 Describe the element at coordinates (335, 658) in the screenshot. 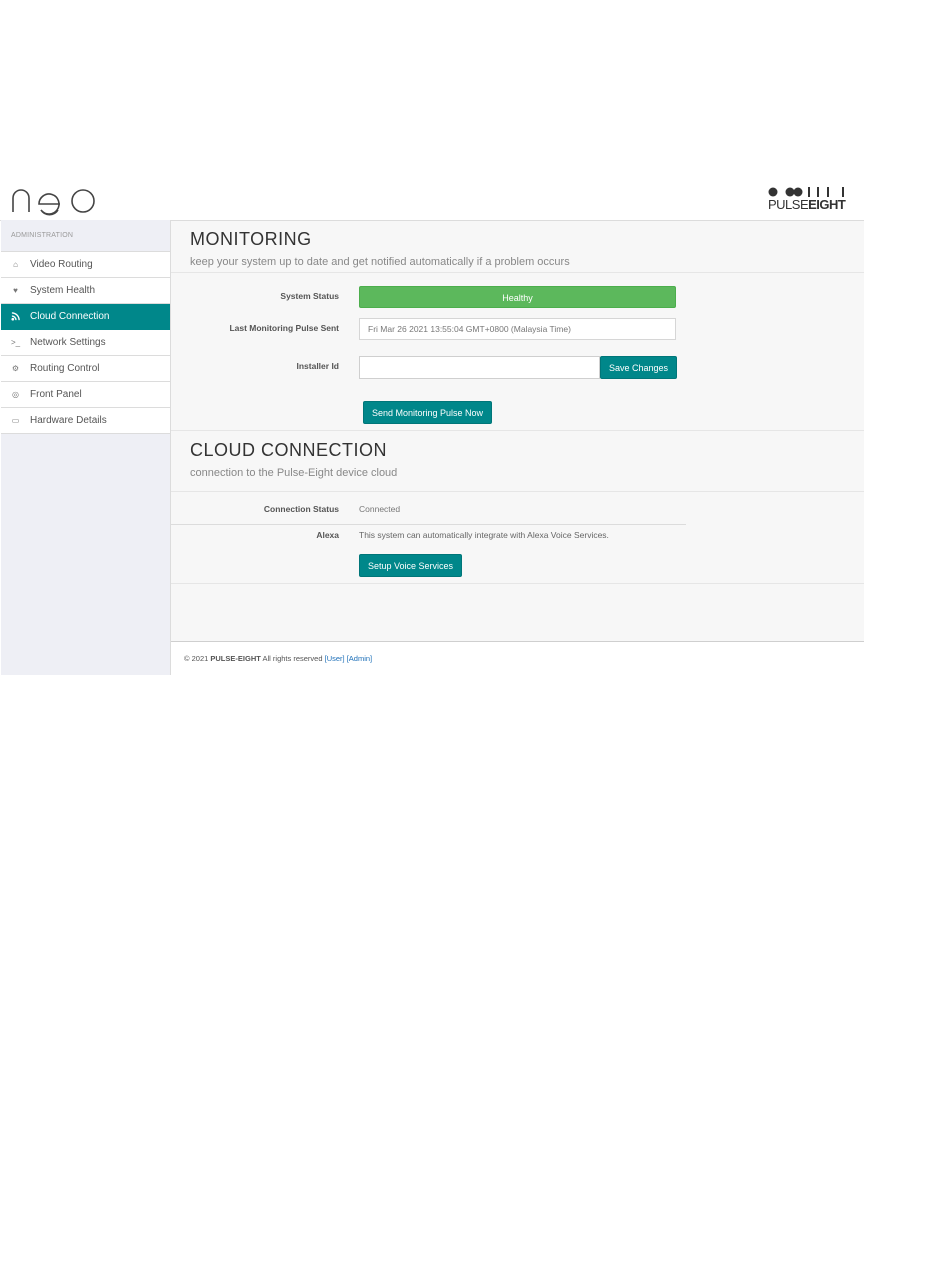

I see `user-link: [User]` at that location.